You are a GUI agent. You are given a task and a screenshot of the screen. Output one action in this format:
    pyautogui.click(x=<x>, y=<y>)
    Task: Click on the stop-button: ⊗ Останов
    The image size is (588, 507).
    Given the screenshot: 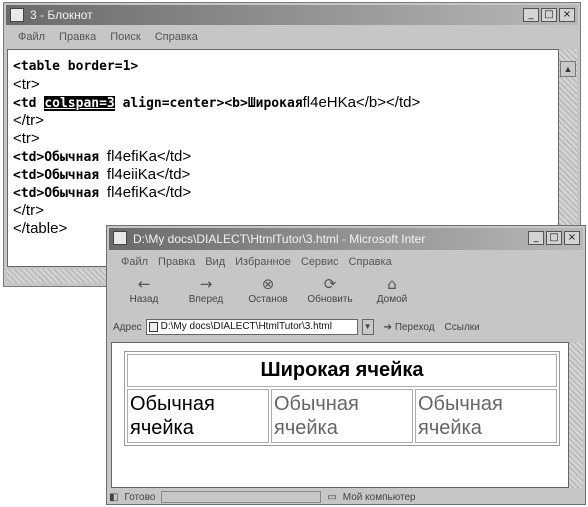 What is the action you would take?
    pyautogui.click(x=268, y=294)
    